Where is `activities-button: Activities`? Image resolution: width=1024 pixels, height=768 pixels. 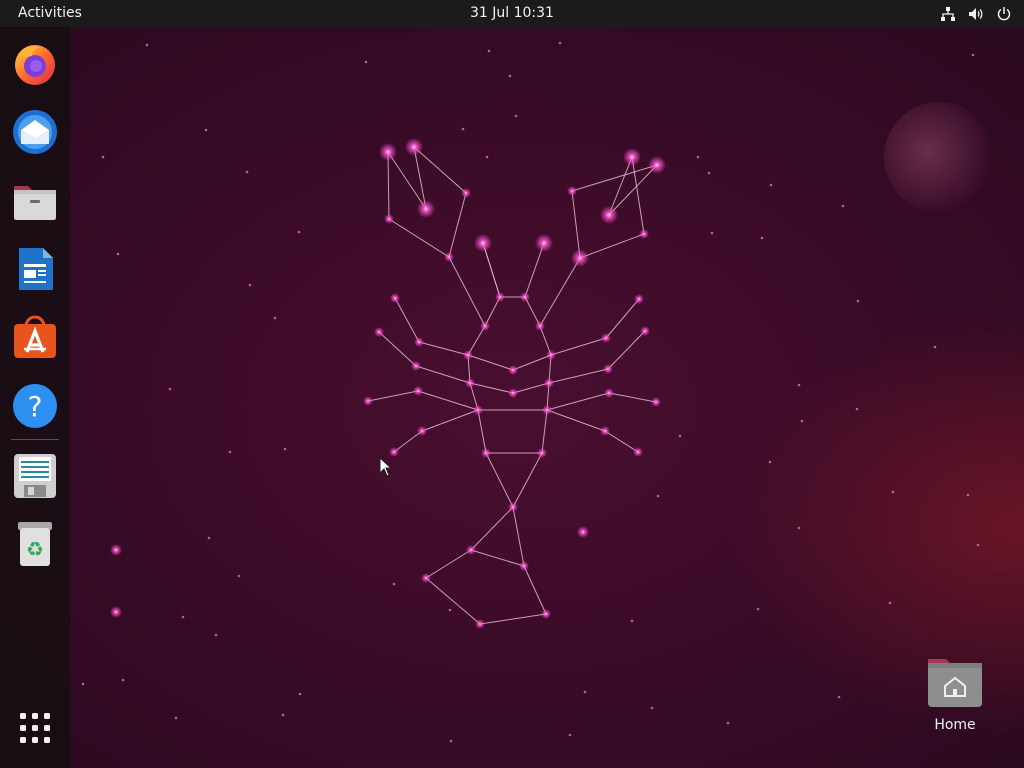 activities-button: Activities is located at coordinates (50, 13).